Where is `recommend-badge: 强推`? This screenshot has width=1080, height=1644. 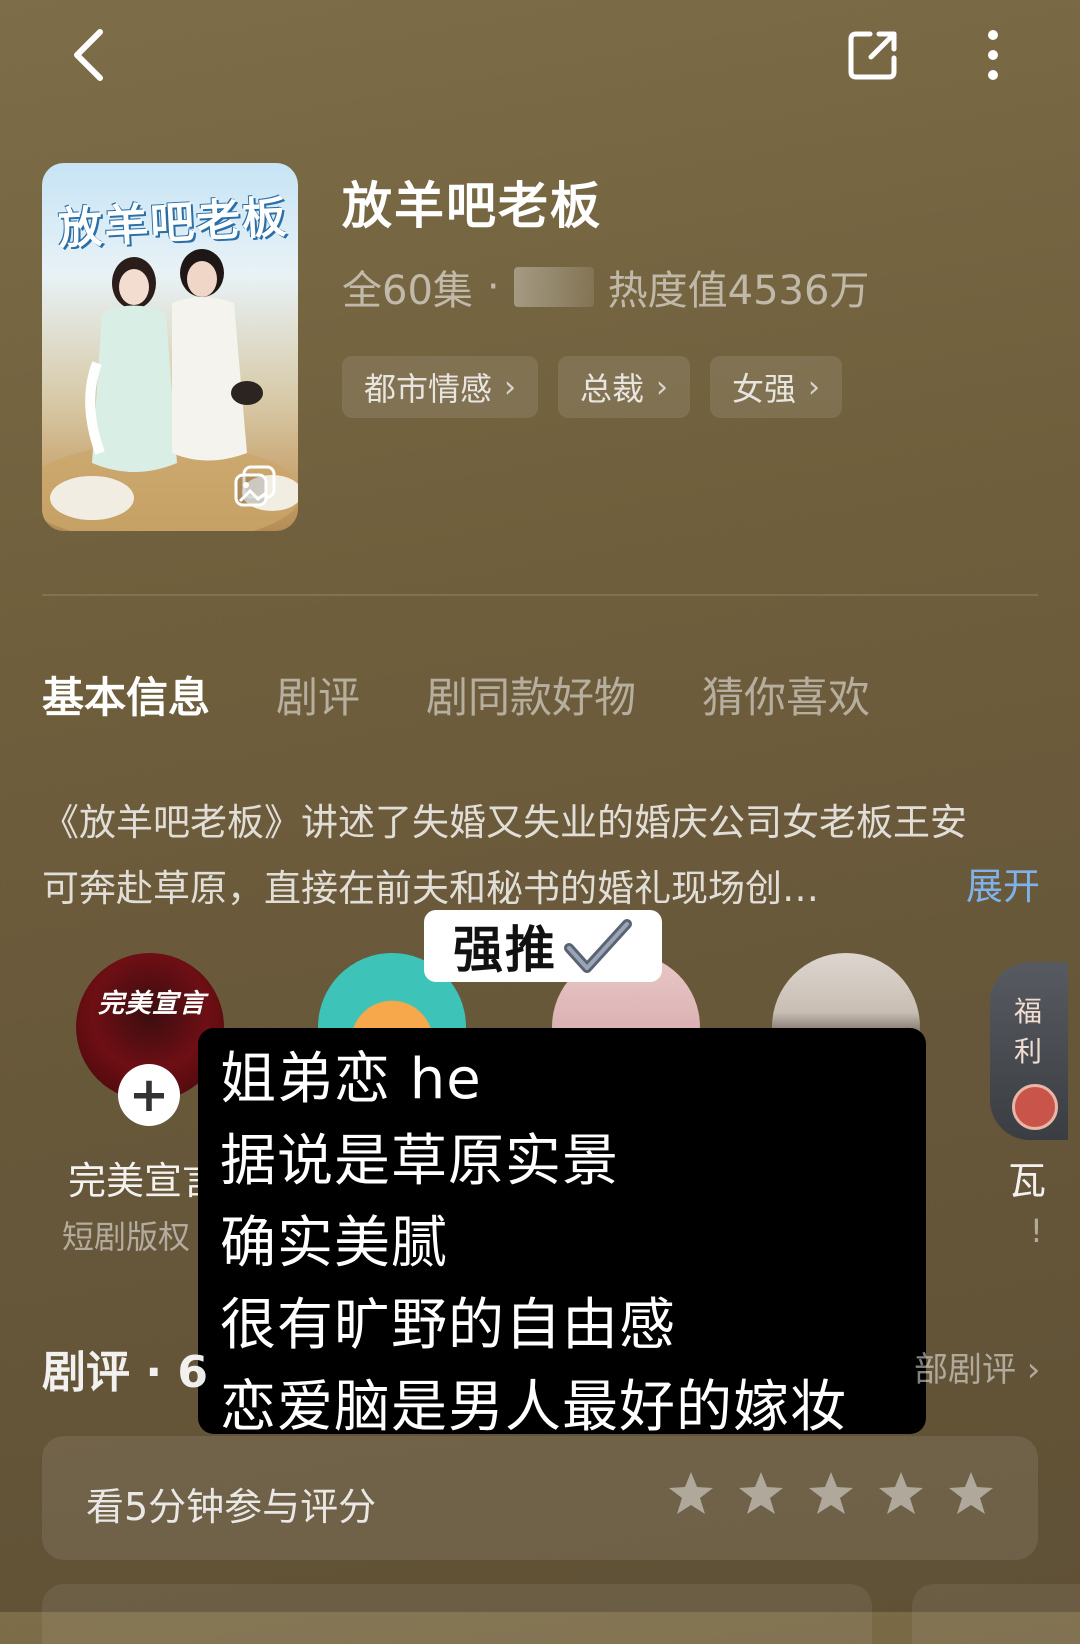 recommend-badge: 强推 is located at coordinates (543, 946).